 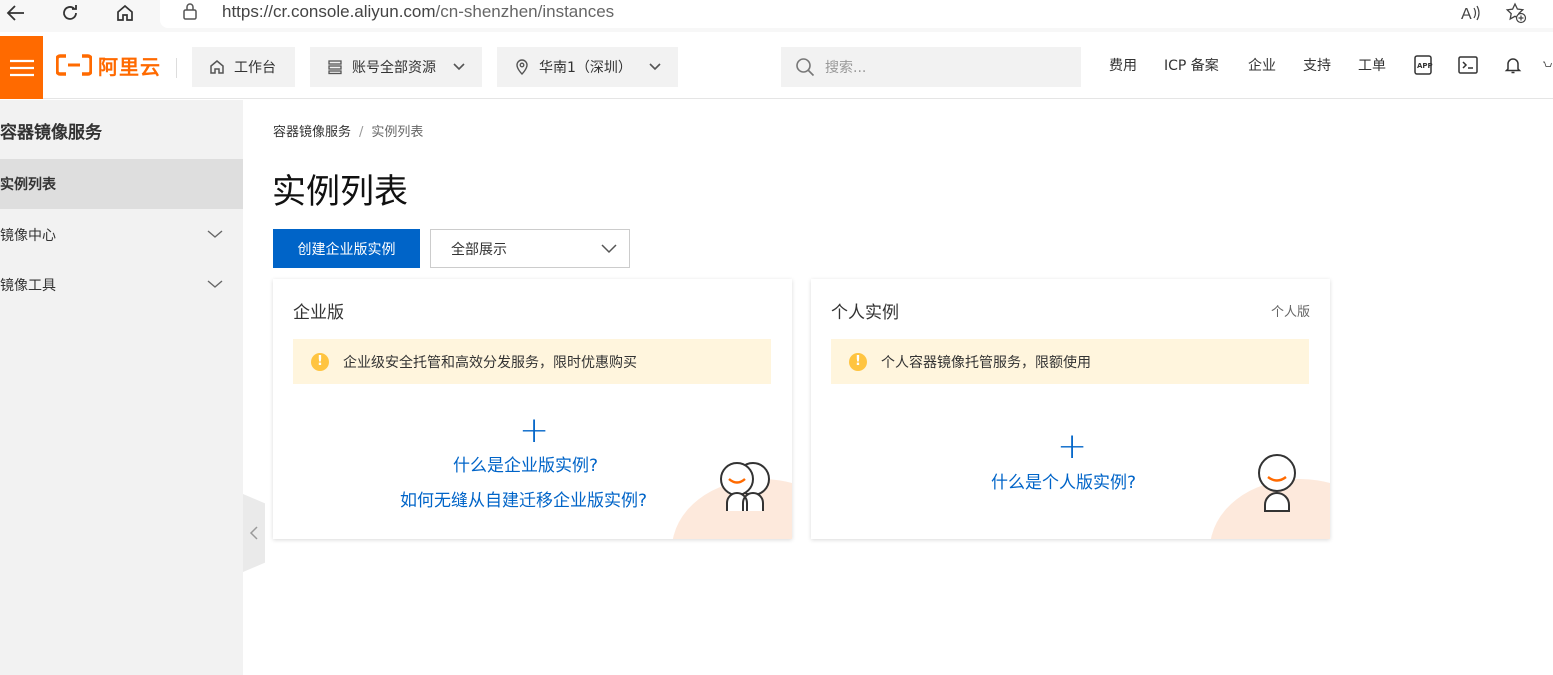 I want to click on resource-label: 账号全部资源, so click(x=394, y=68).